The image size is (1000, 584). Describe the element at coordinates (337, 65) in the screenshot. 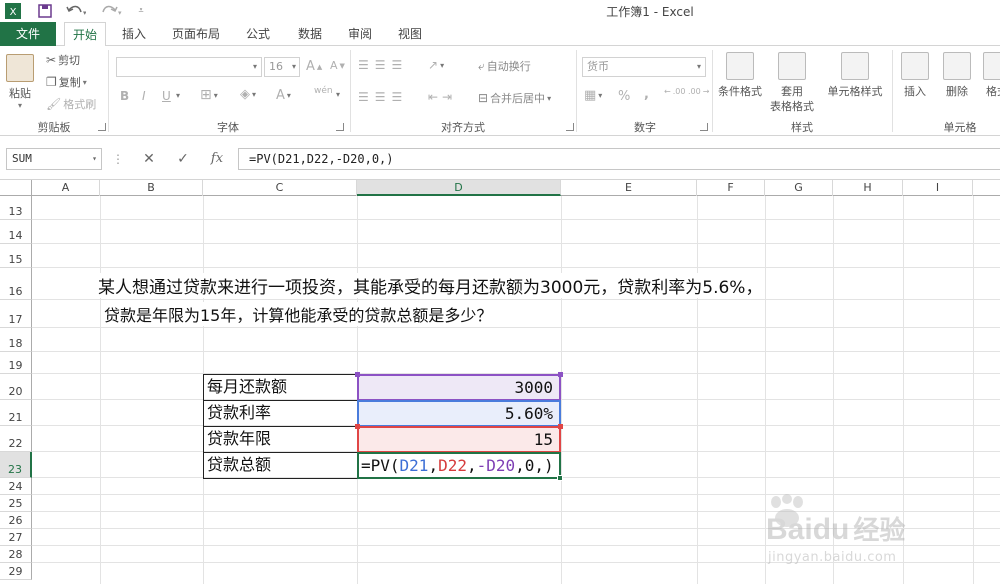

I see `shrink-font-button: A ▼` at that location.